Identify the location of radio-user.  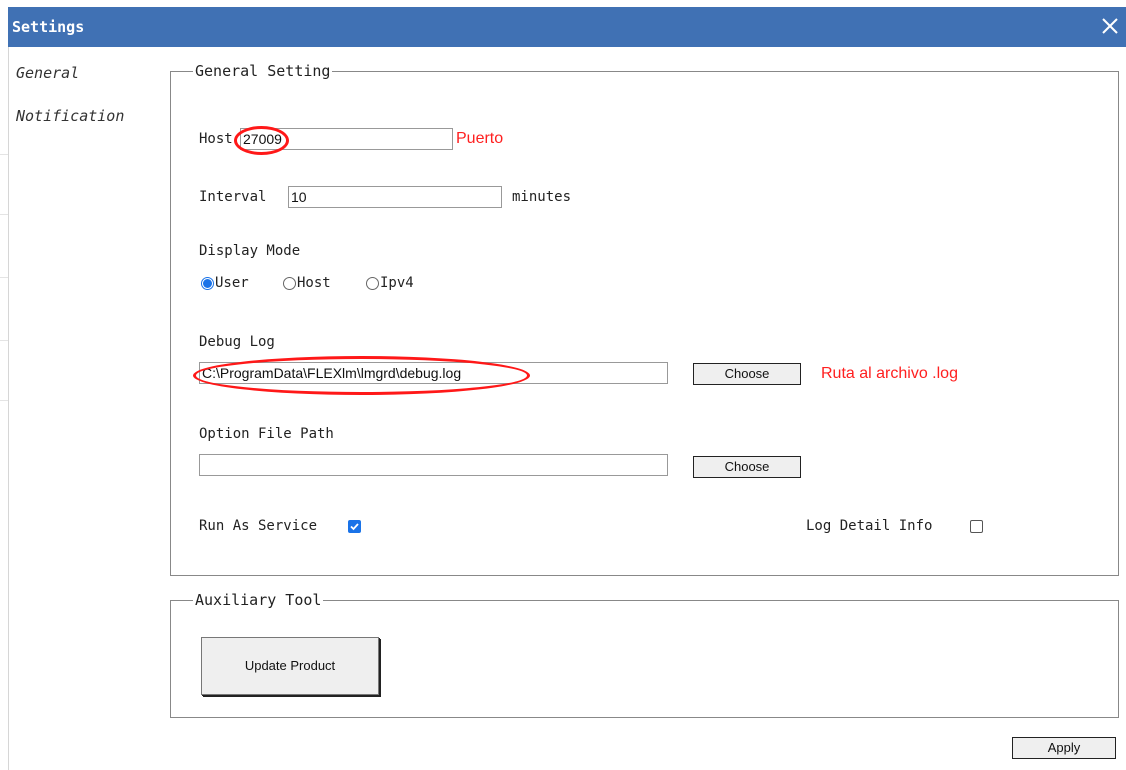
(207, 283).